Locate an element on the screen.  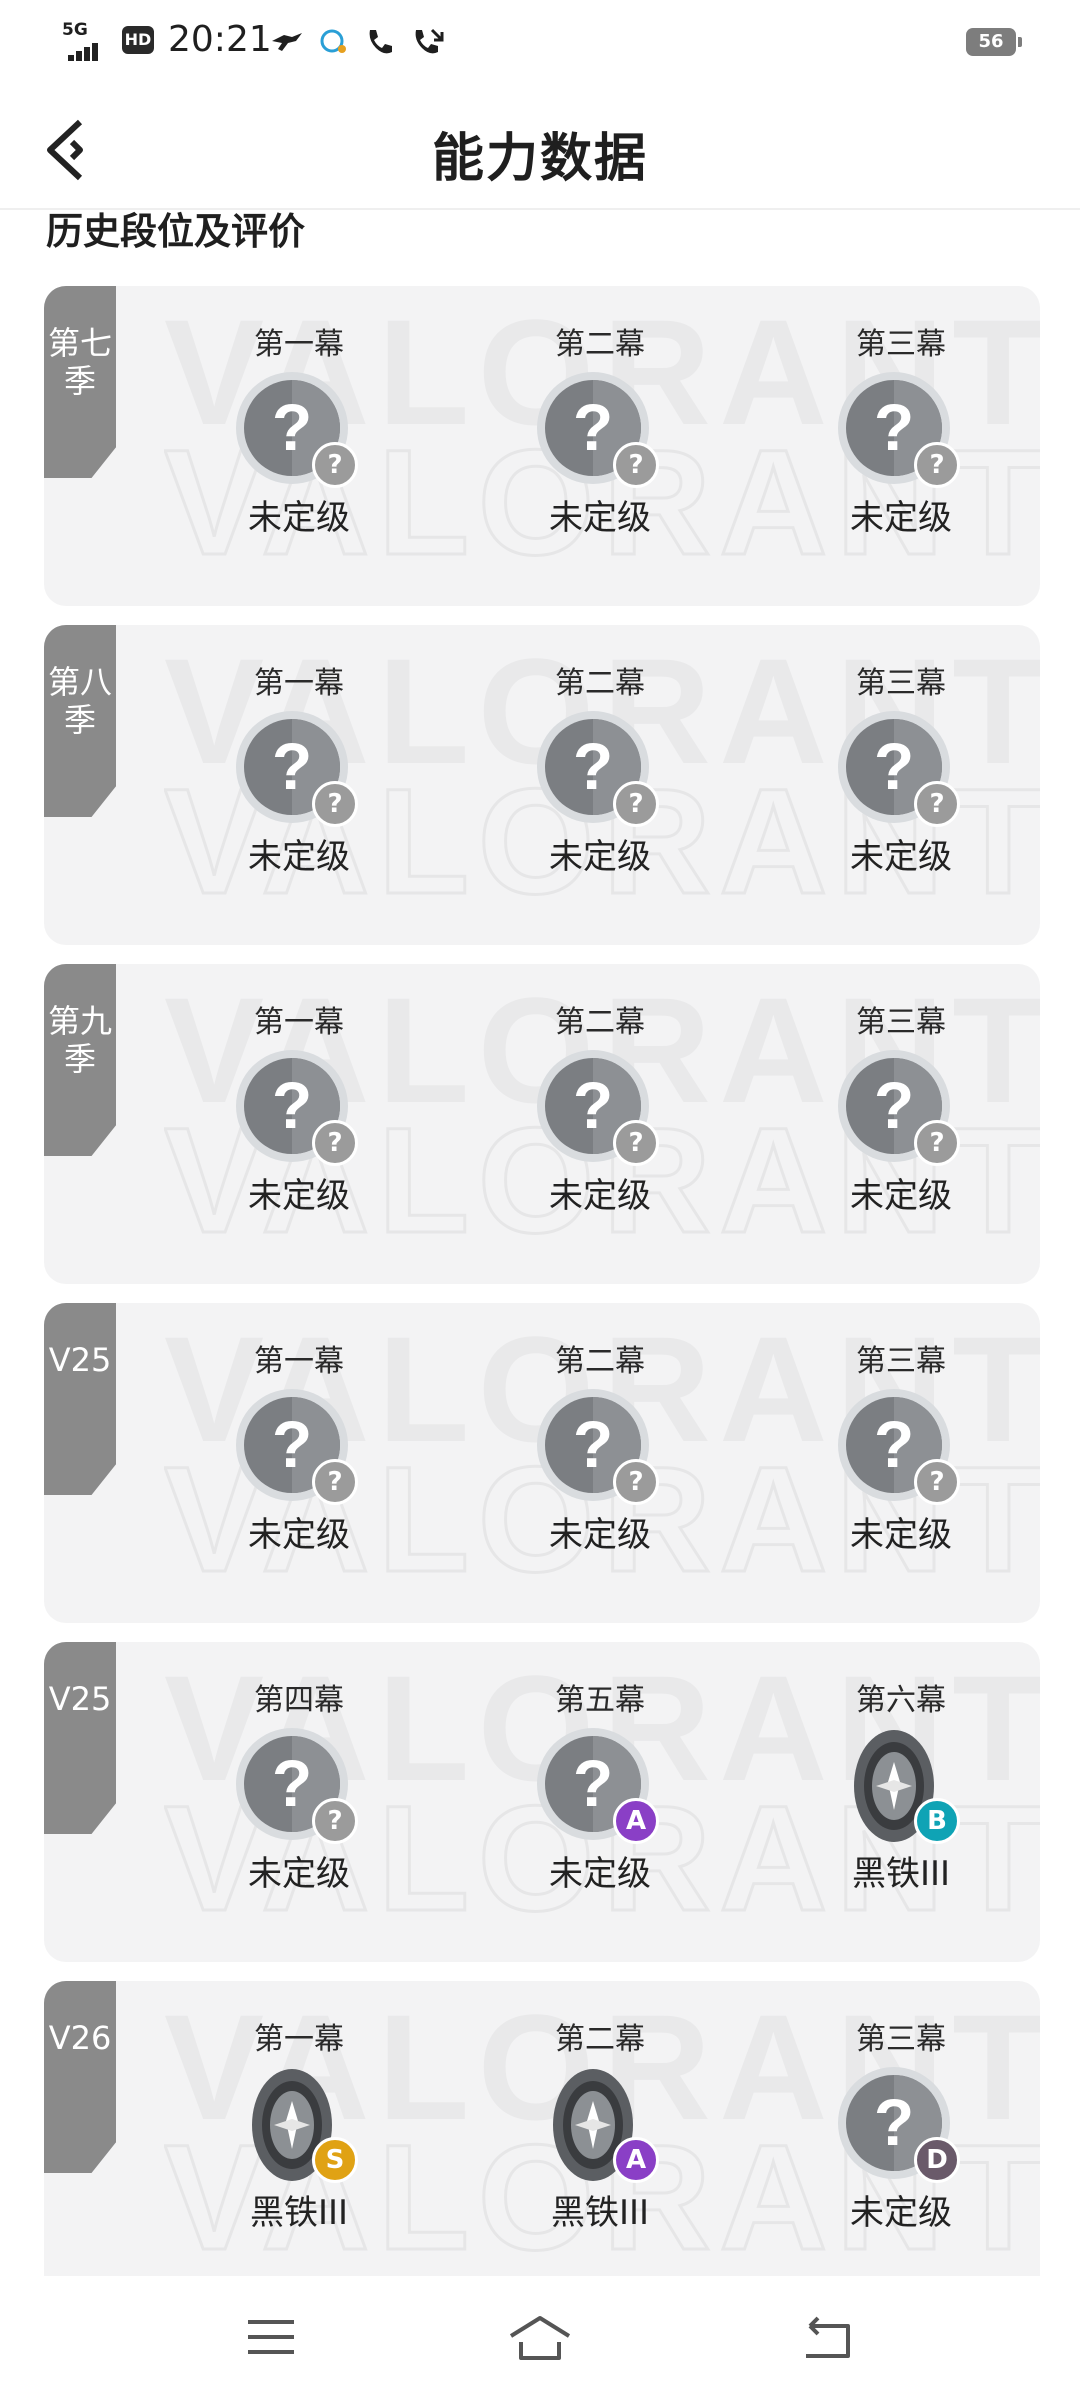
act-label: 第五幕 is located at coordinates (600, 1700).